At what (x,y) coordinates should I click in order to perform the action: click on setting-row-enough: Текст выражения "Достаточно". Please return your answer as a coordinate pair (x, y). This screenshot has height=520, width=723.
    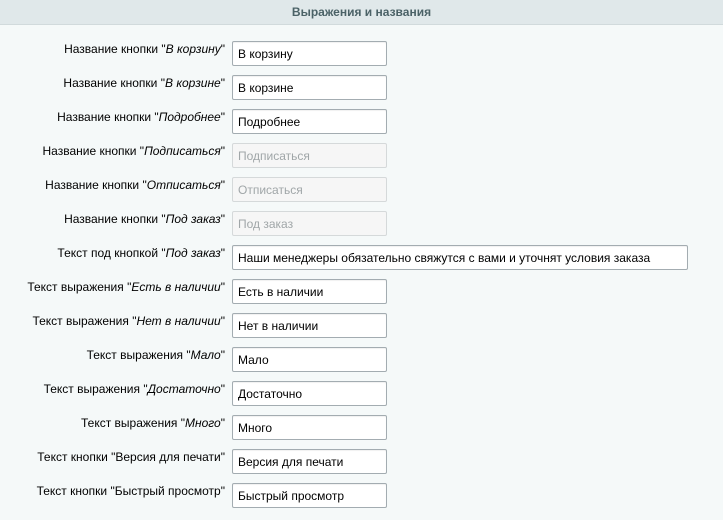
    Looking at the image, I should click on (361, 394).